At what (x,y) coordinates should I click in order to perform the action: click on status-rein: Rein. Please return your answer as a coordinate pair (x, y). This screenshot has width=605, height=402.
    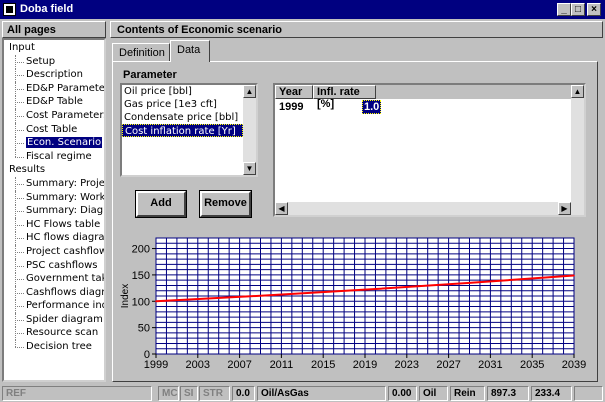
    Looking at the image, I should click on (467, 393).